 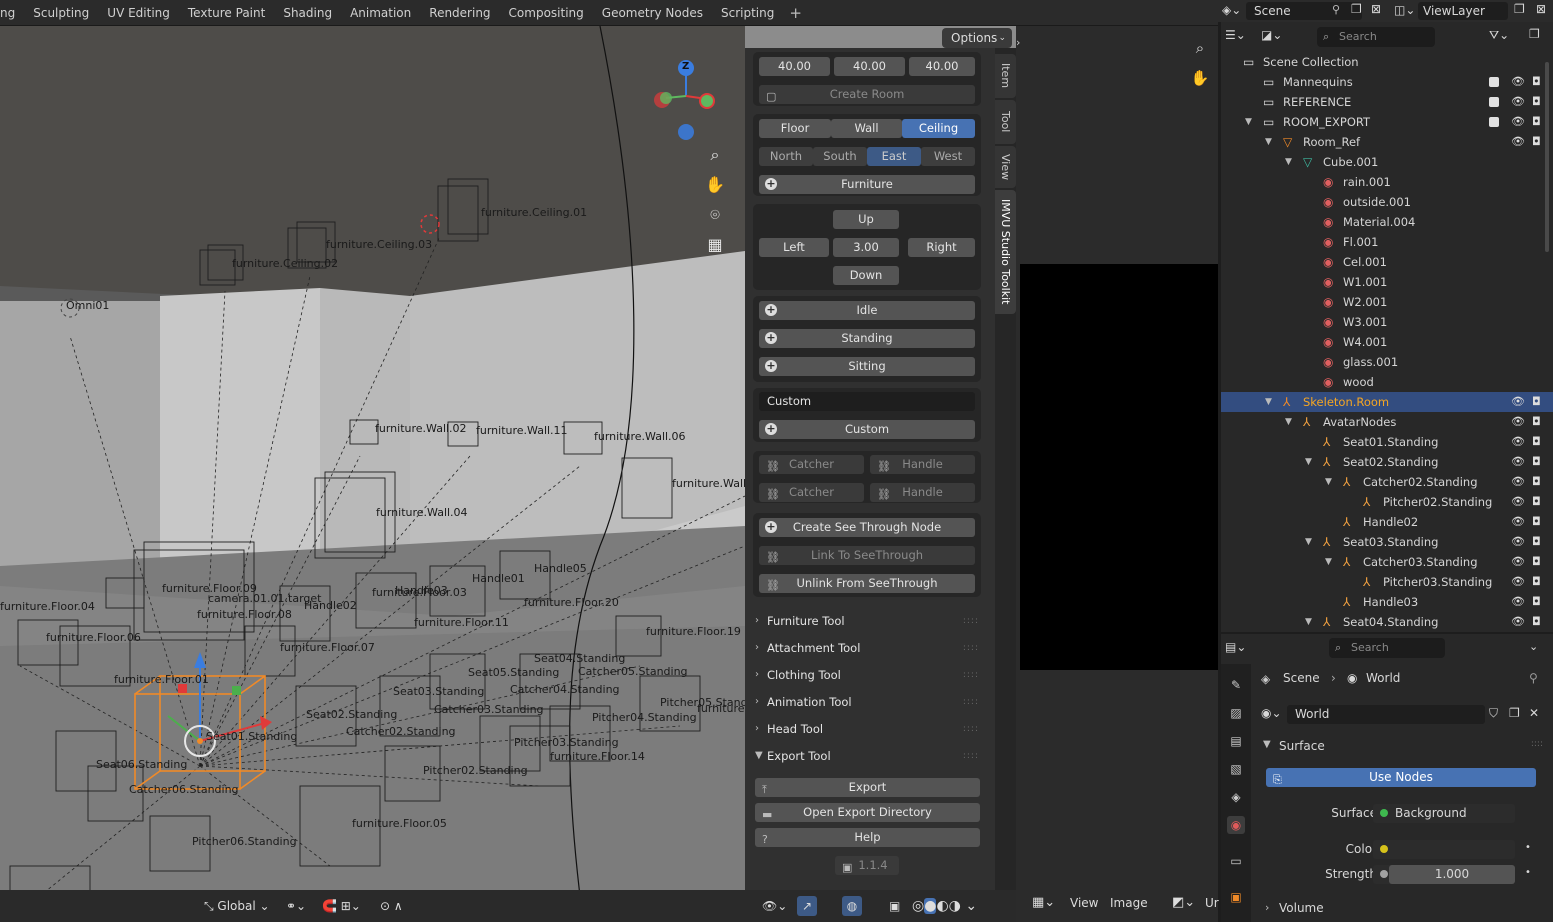 I want to click on idle-button: + Idle, so click(x=867, y=310).